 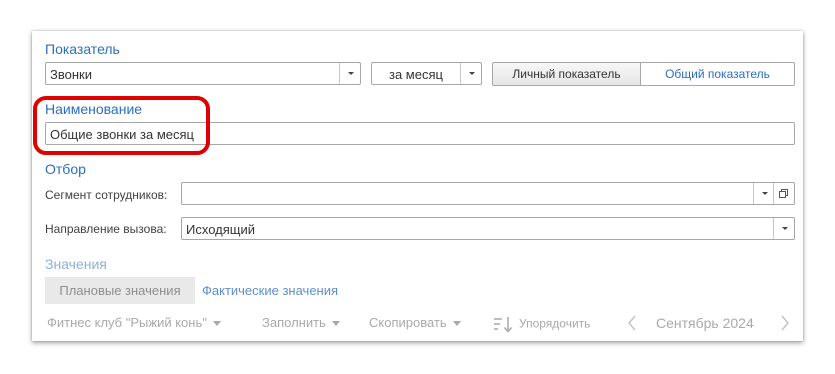 I want to click on club-label: Фитнес клуб "Рыжий конь", so click(x=127, y=322).